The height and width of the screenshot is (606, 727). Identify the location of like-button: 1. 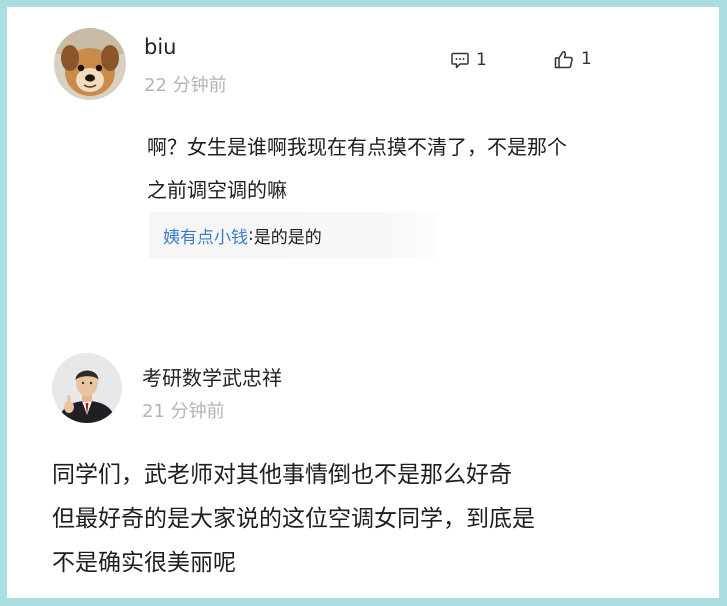
(573, 59).